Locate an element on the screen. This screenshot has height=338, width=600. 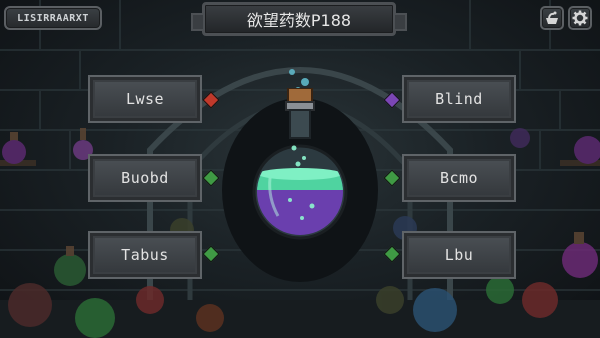
game-title-banner: 欲望药数P188 is located at coordinates (299, 19).